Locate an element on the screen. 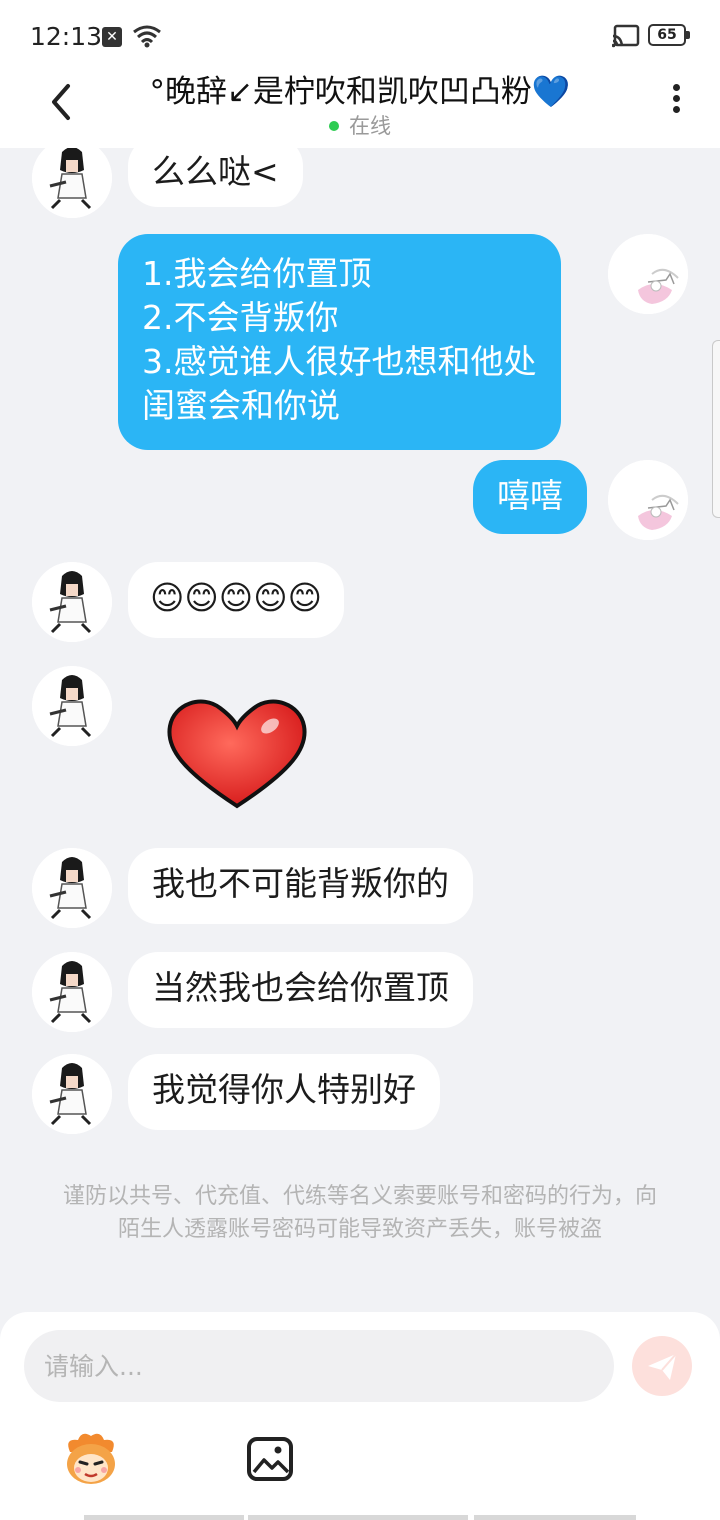 The image size is (720, 1520). message-line: 1.我会给你置顶 is located at coordinates (257, 273).